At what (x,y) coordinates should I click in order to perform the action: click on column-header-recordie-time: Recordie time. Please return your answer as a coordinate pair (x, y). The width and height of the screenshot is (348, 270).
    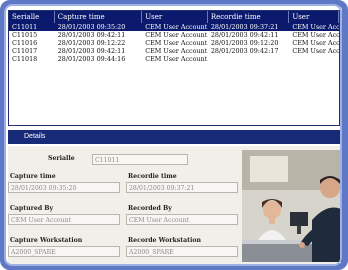
    Looking at the image, I should click on (249, 17).